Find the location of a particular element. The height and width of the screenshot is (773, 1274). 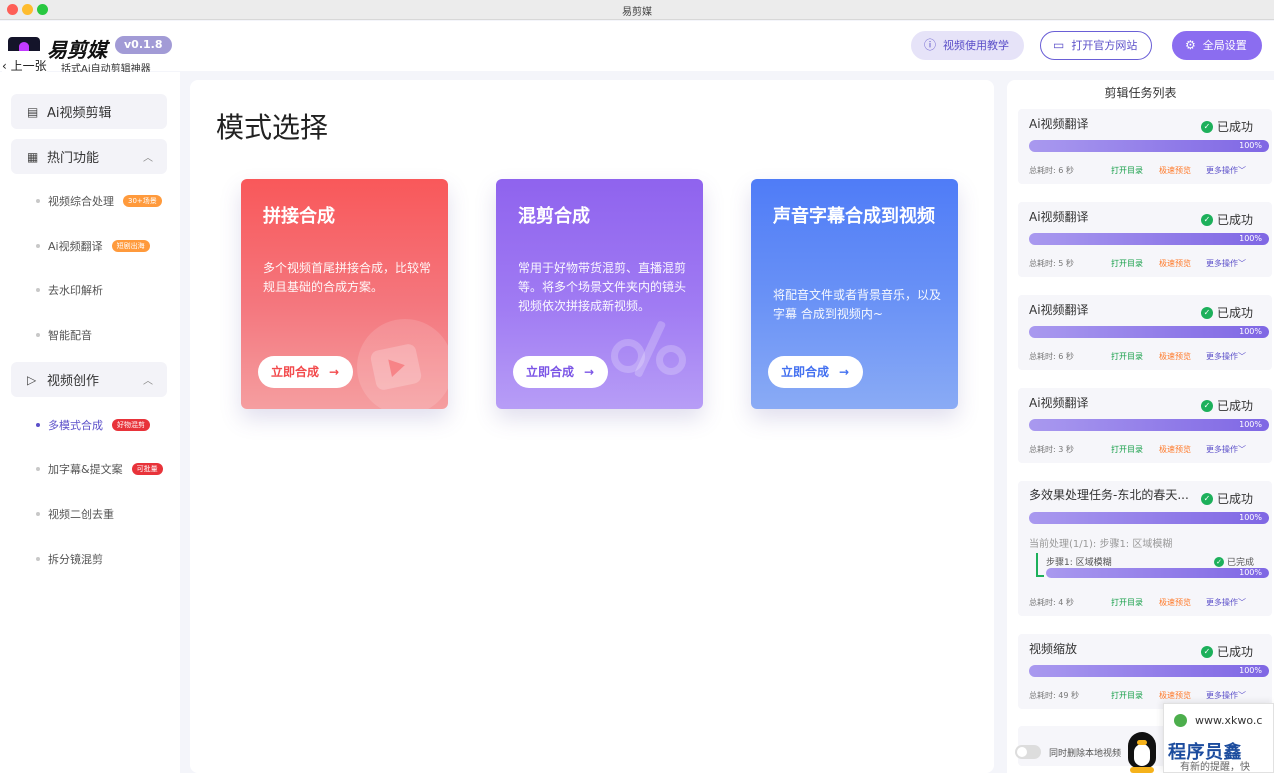

current-step-text: 当前处理(1/1): 步骤1: 区域模糊 is located at coordinates (1101, 544).